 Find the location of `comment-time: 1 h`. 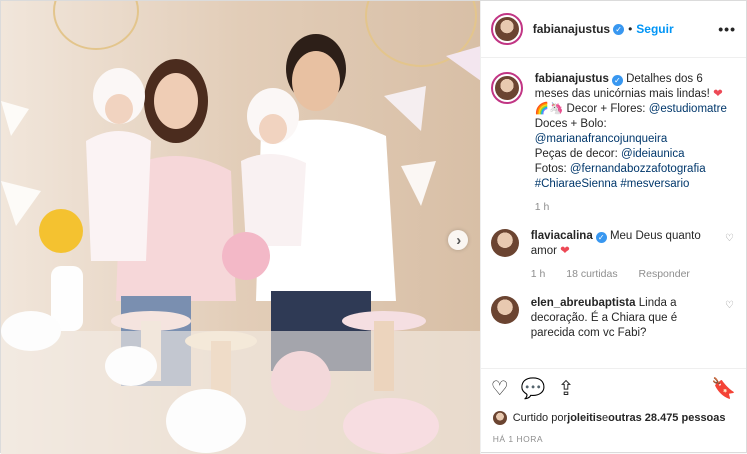

comment-time: 1 h is located at coordinates (538, 274).